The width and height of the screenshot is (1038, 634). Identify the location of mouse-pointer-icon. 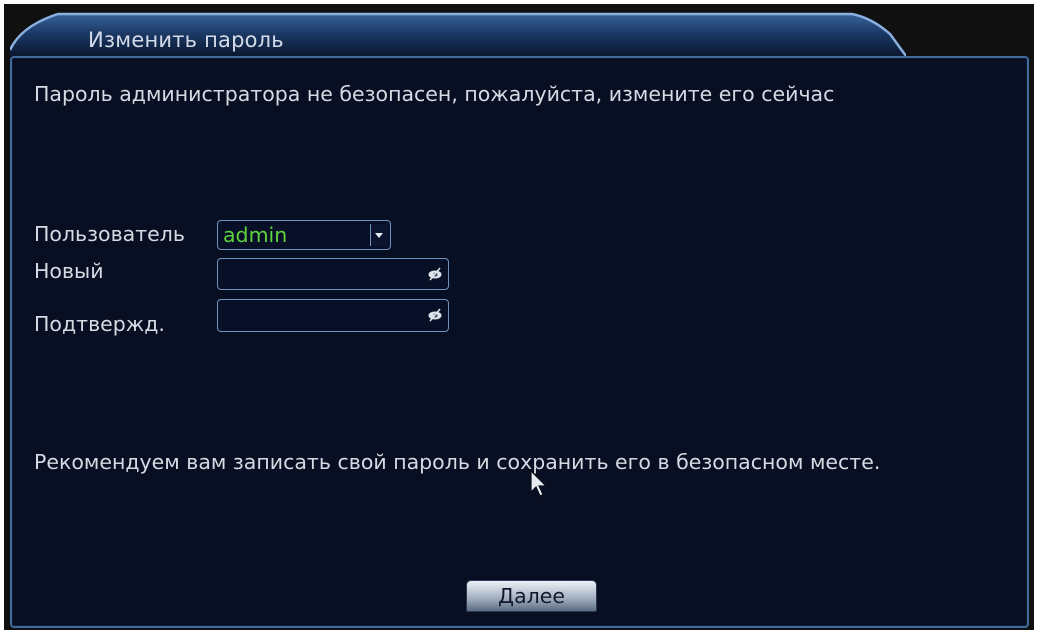
(539, 483).